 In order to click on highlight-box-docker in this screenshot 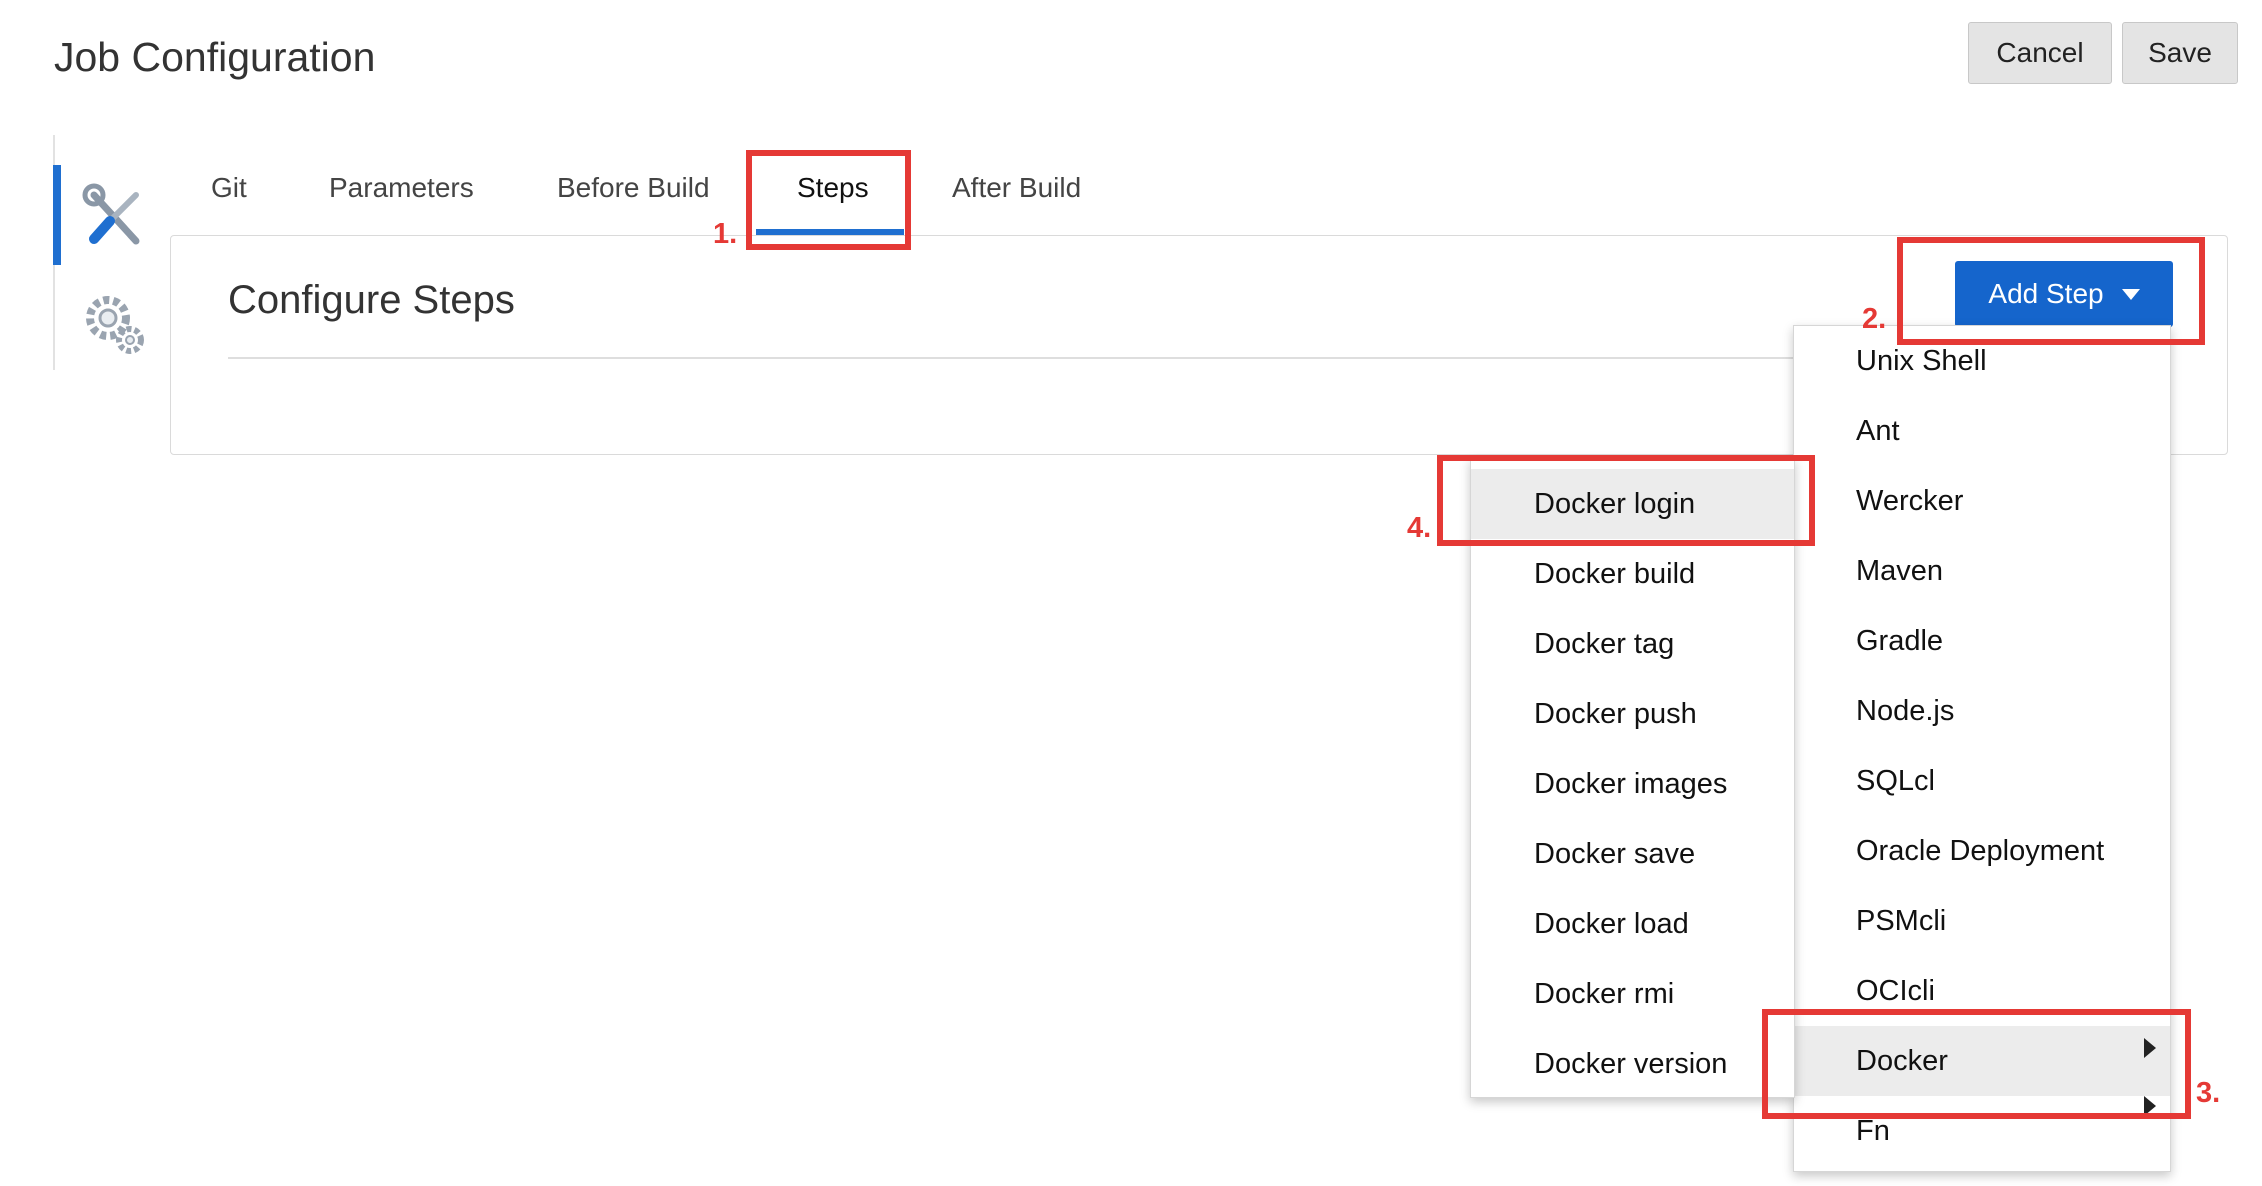, I will do `click(1976, 1064)`.